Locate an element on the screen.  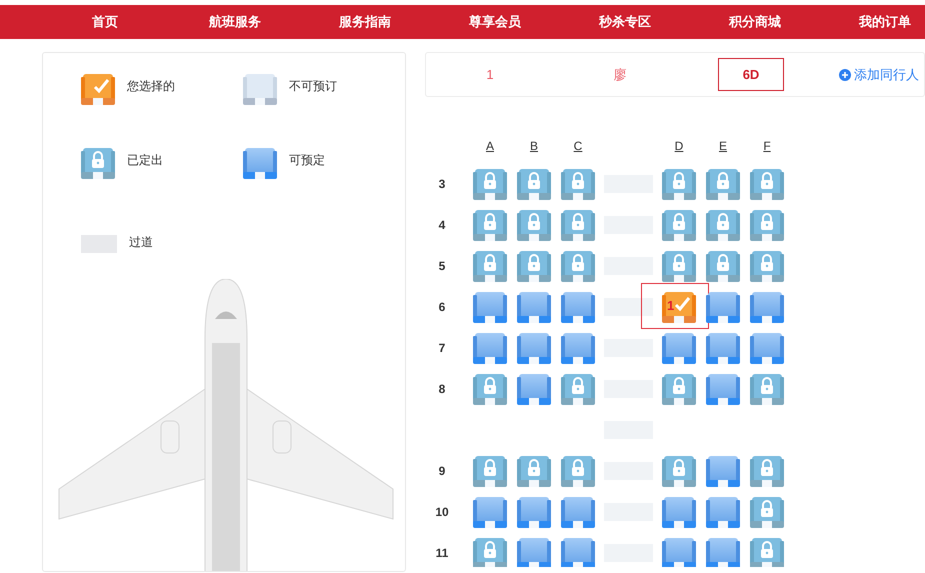
nav-link: 服务指南 is located at coordinates (365, 22).